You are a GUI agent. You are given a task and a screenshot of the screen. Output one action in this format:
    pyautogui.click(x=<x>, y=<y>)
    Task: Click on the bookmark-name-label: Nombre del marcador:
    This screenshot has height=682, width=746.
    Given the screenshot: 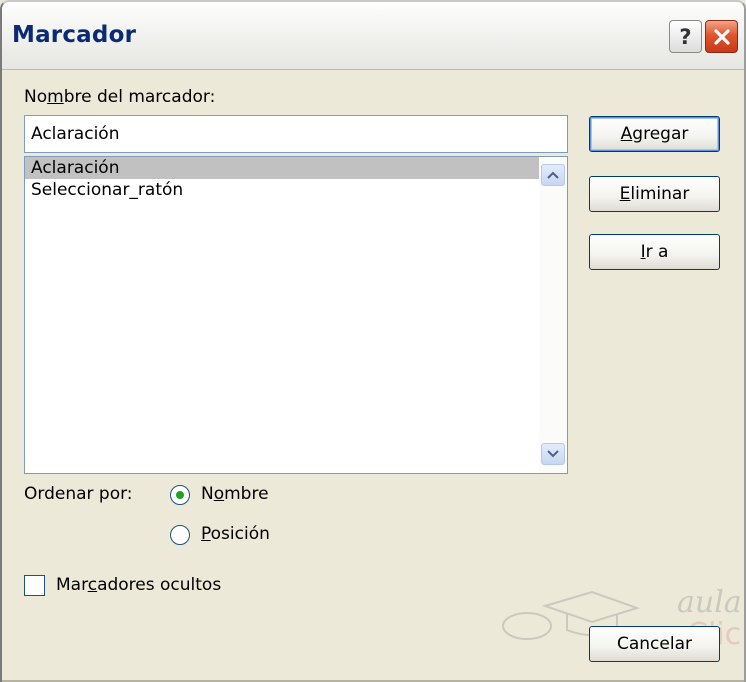 What is the action you would take?
    pyautogui.click(x=120, y=97)
    